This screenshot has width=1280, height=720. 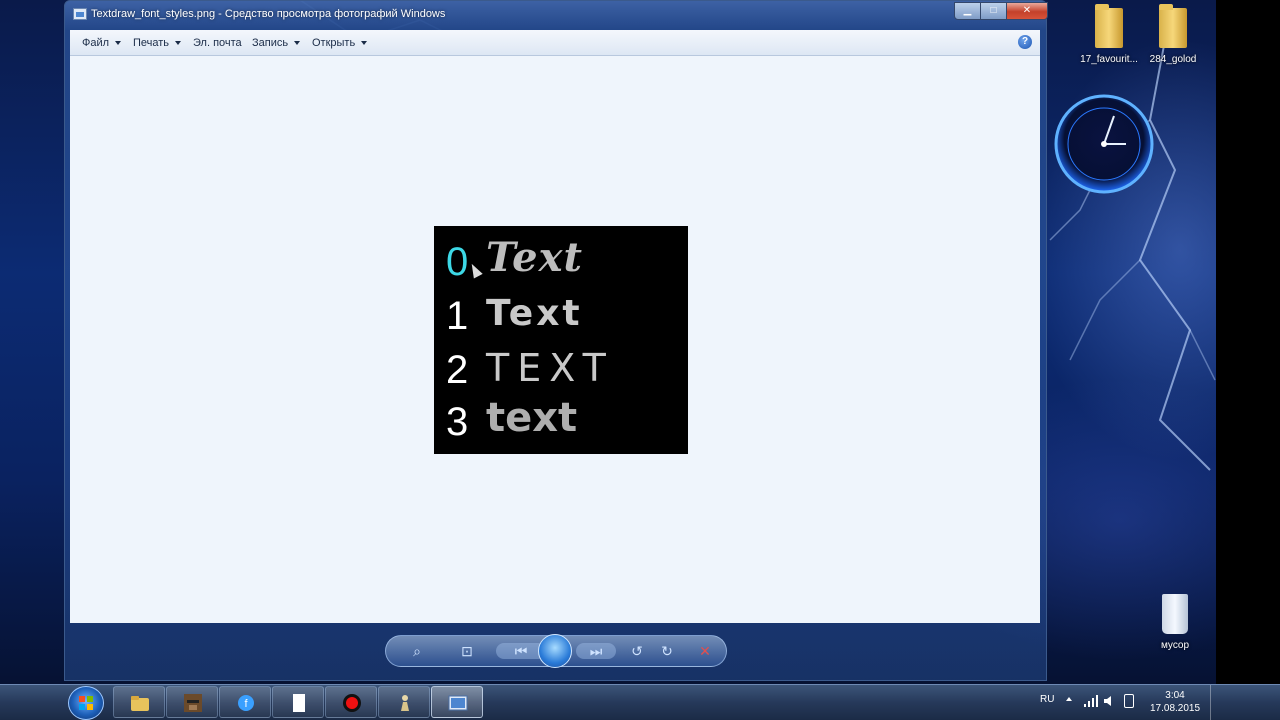 I want to click on photo-viewer-icon, so click(x=458, y=703).